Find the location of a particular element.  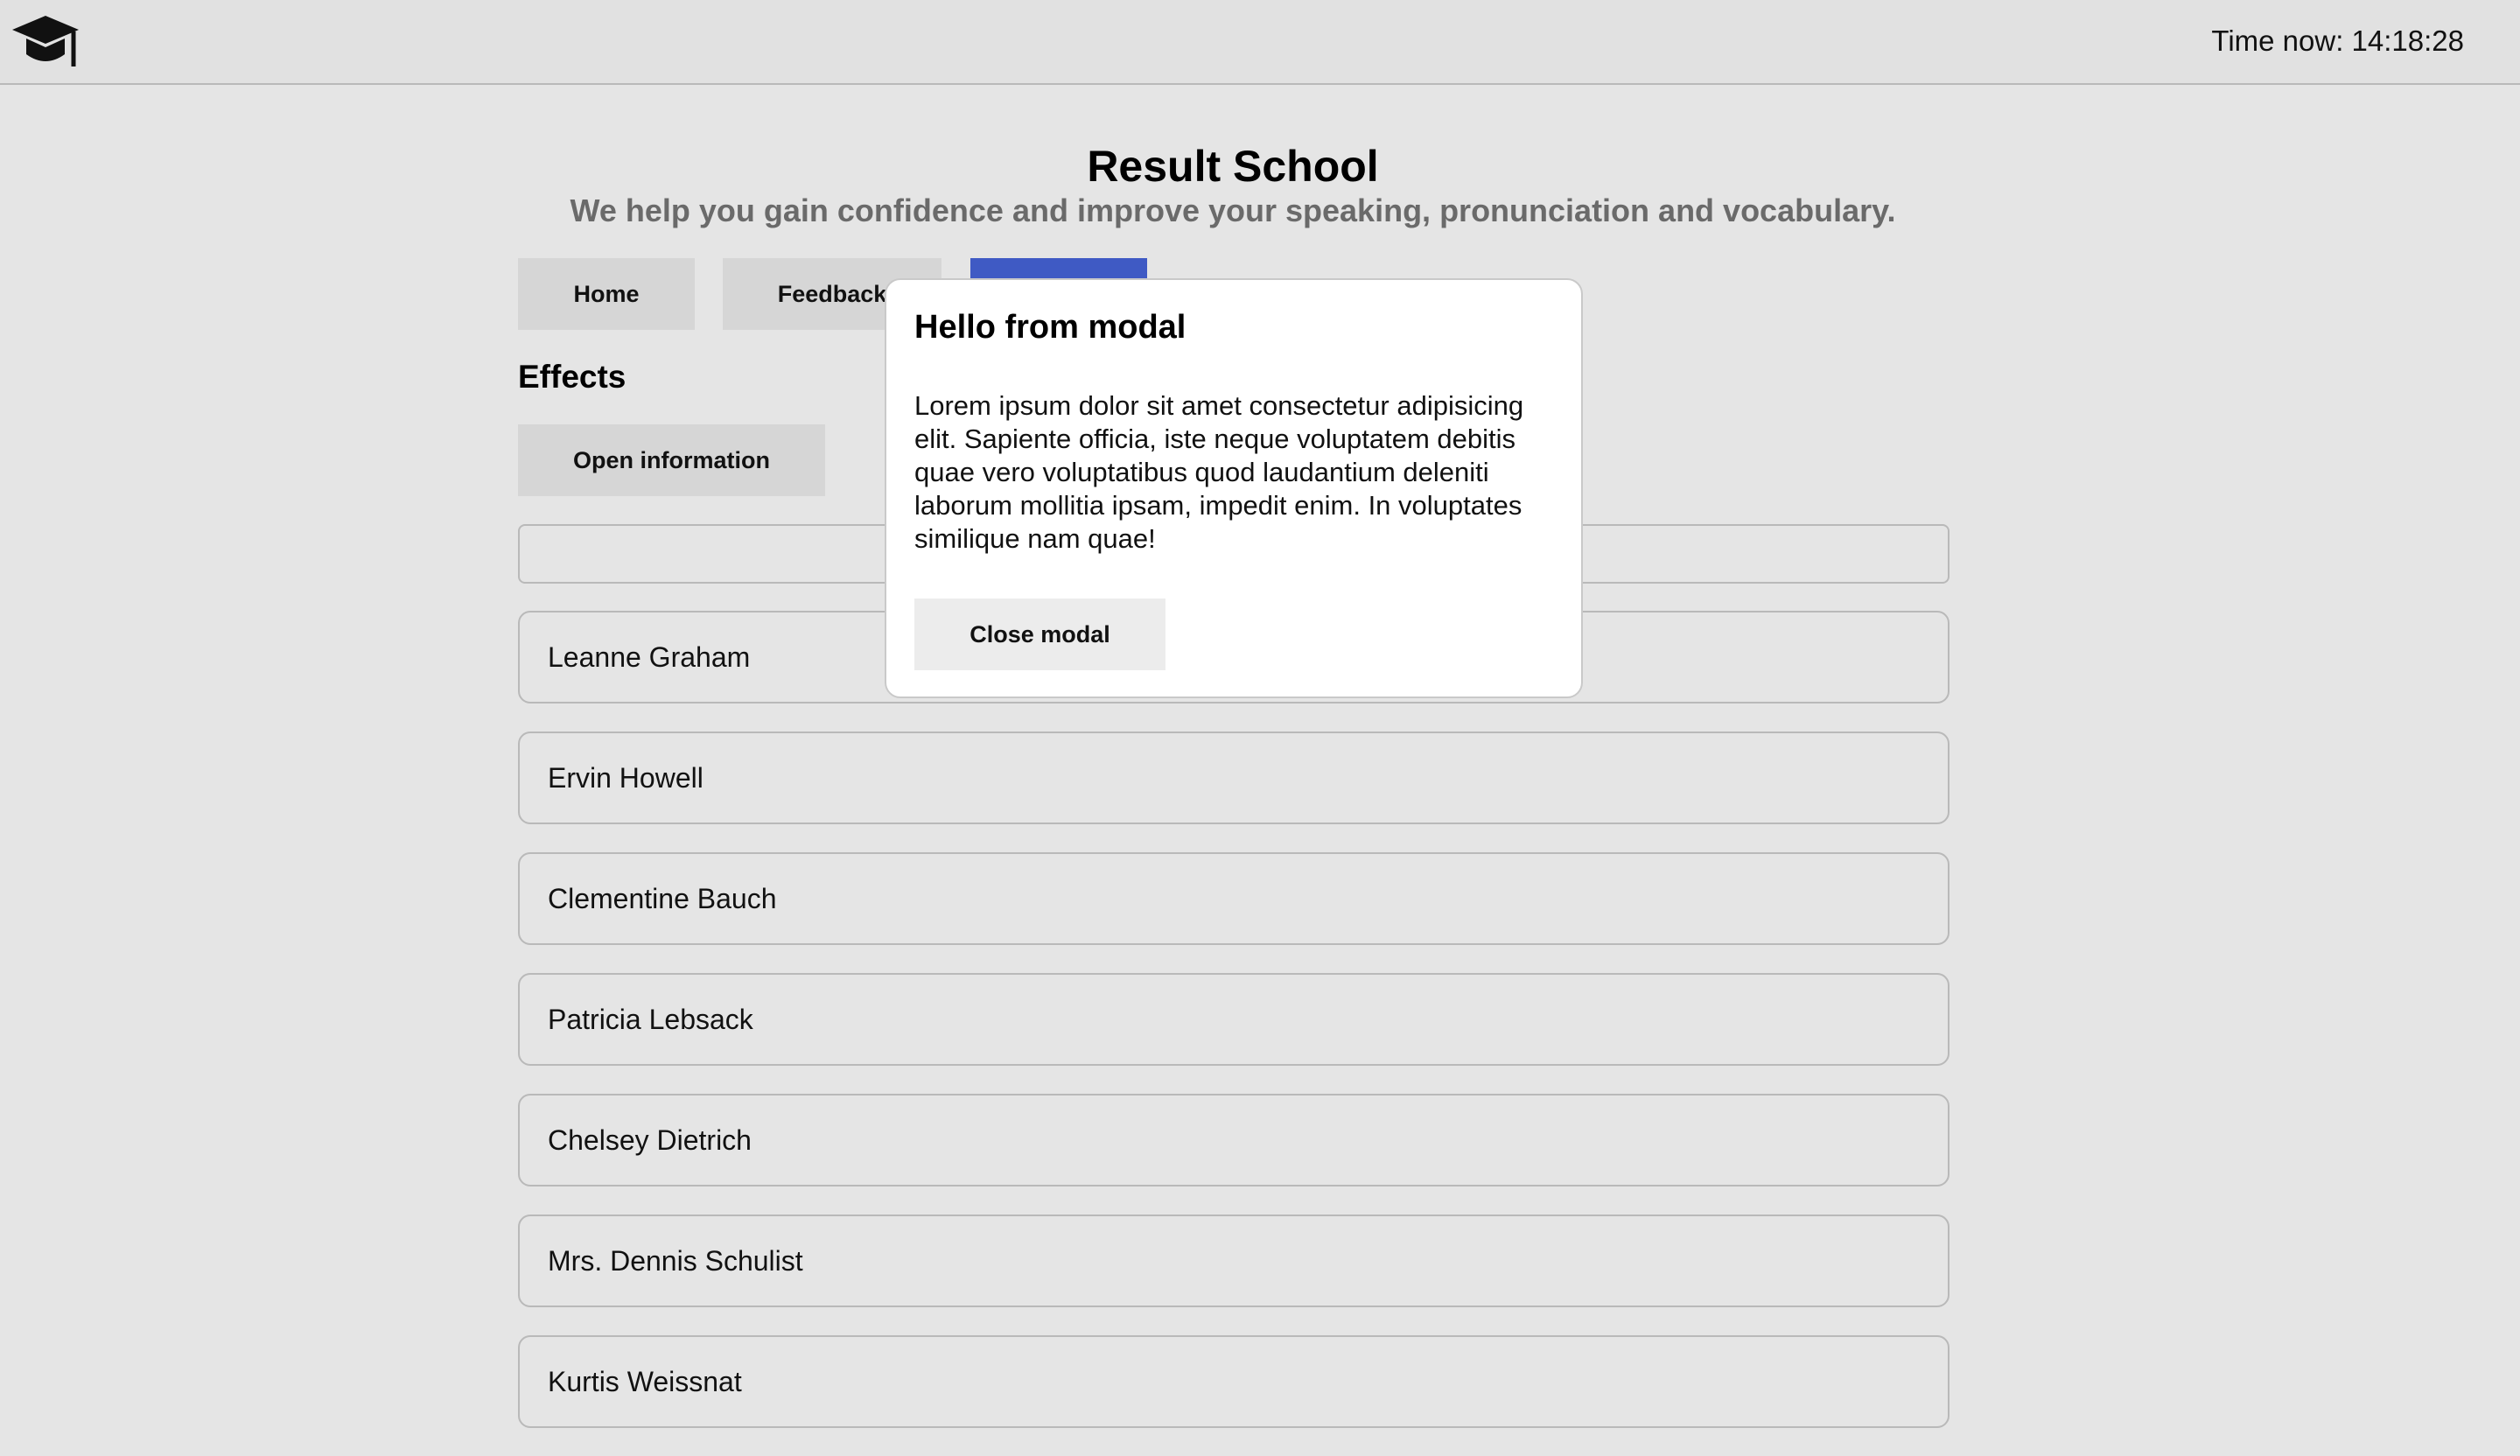

list-item: Patricia Lebsack is located at coordinates (1234, 1019).